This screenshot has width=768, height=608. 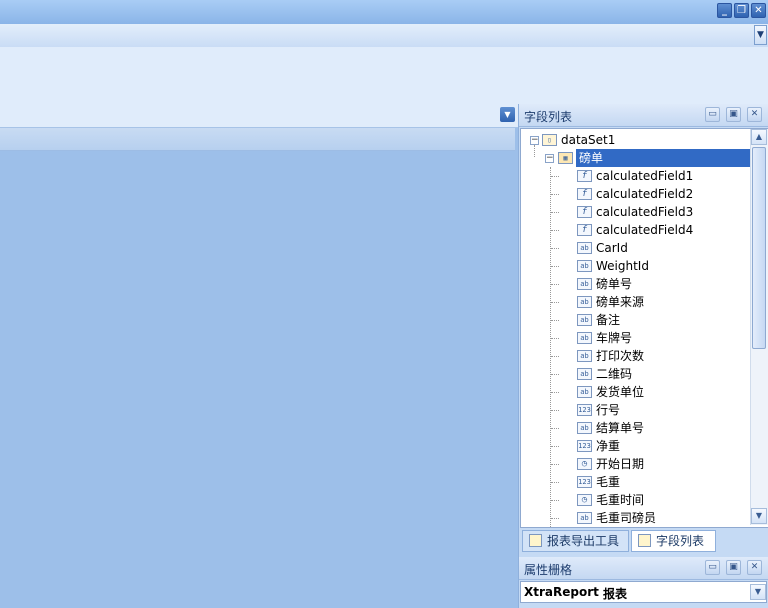 What do you see at coordinates (635, 230) in the screenshot?
I see `tree-node-field: f calculatedField4` at bounding box center [635, 230].